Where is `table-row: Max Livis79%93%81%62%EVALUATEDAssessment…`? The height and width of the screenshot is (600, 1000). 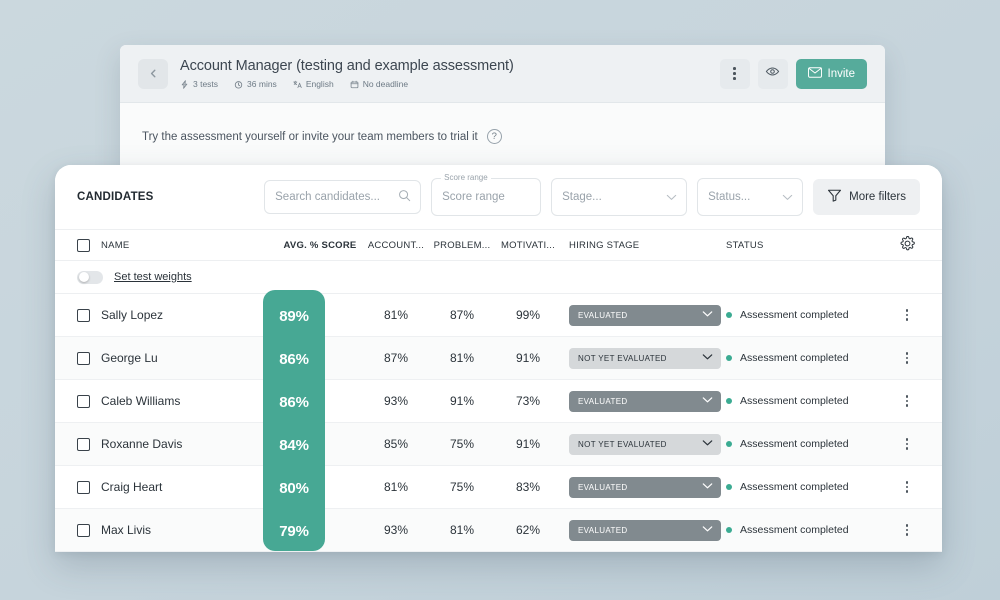 table-row: Max Livis79%93%81%62%EVALUATEDAssessment… is located at coordinates (498, 530).